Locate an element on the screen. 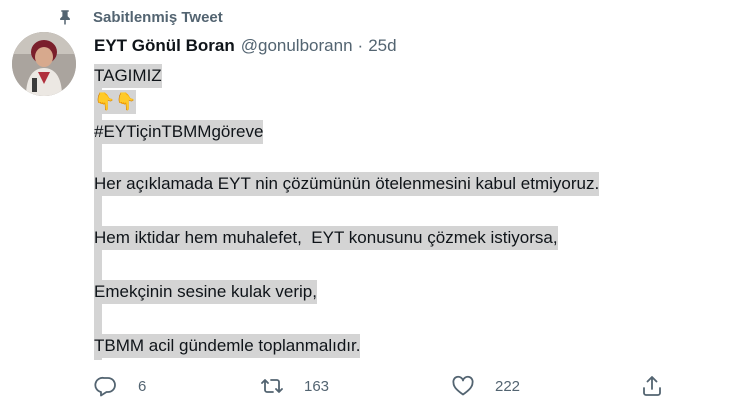  avatar is located at coordinates (44, 64).